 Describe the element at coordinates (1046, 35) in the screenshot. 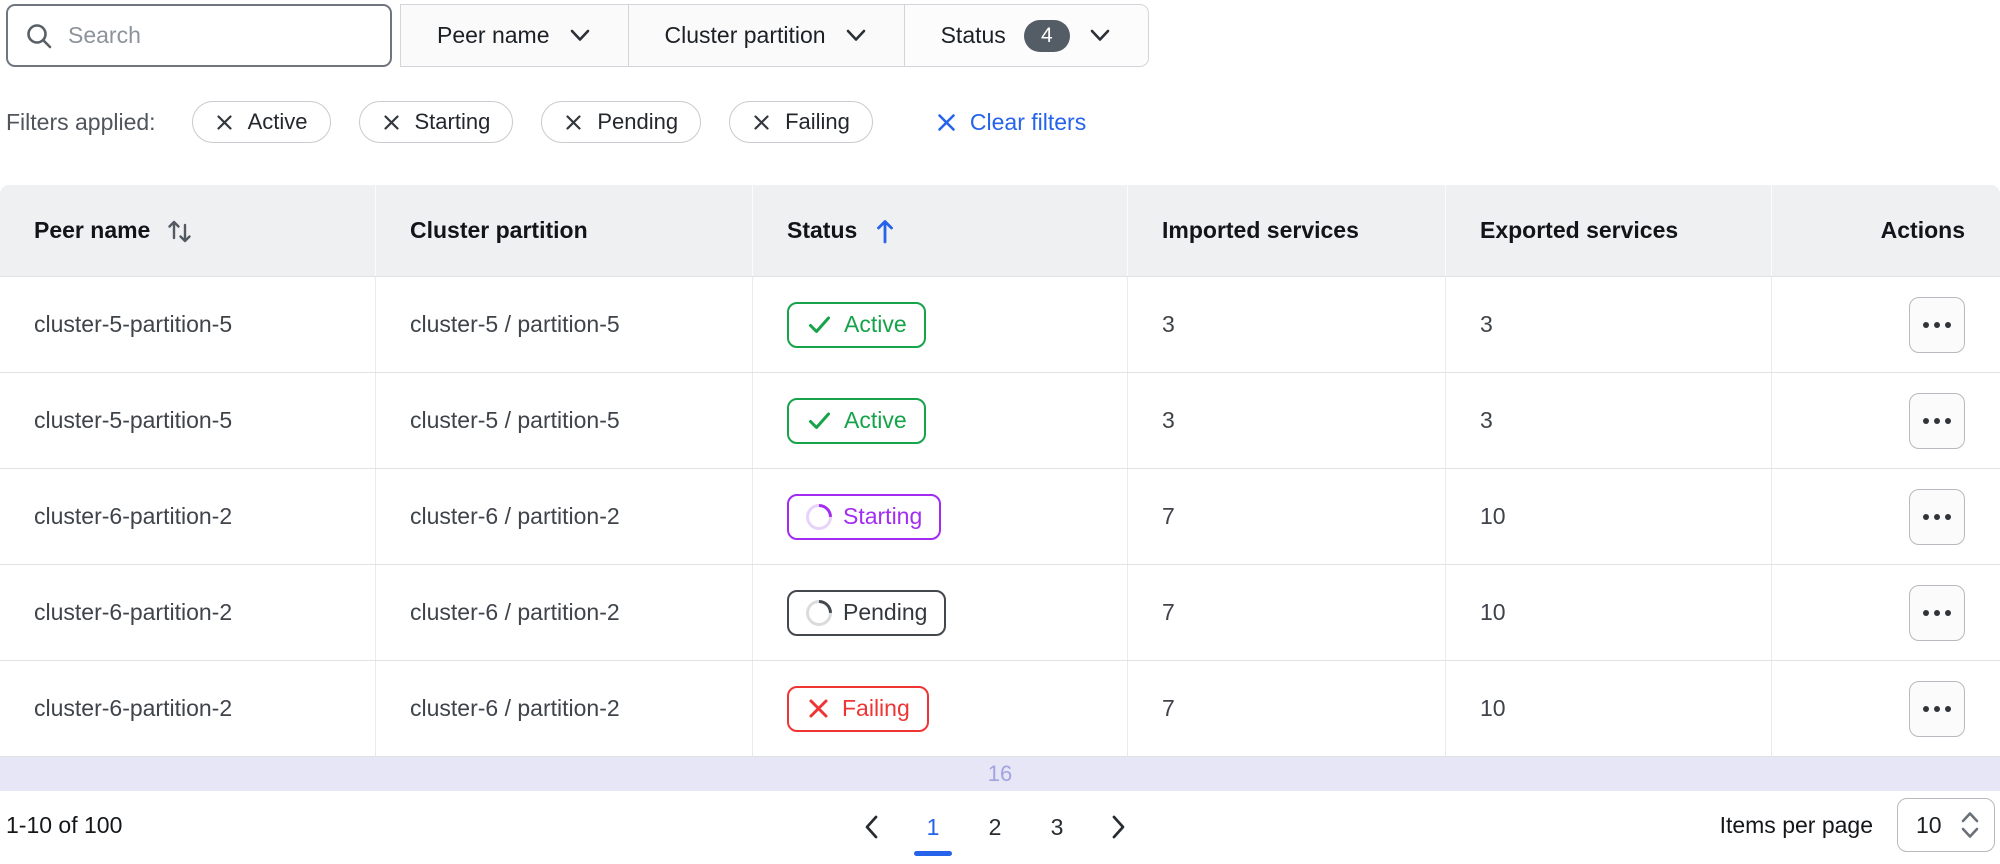

I see `status-filter-count-badge: 4` at that location.